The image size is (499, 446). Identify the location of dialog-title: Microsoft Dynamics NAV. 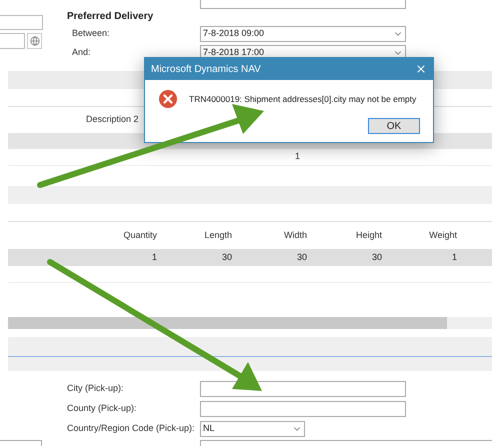
(206, 69).